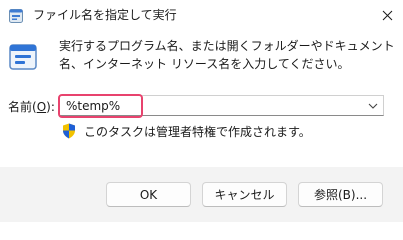 Image resolution: width=403 pixels, height=240 pixels. What do you see at coordinates (388, 15) in the screenshot?
I see `close-icon` at bounding box center [388, 15].